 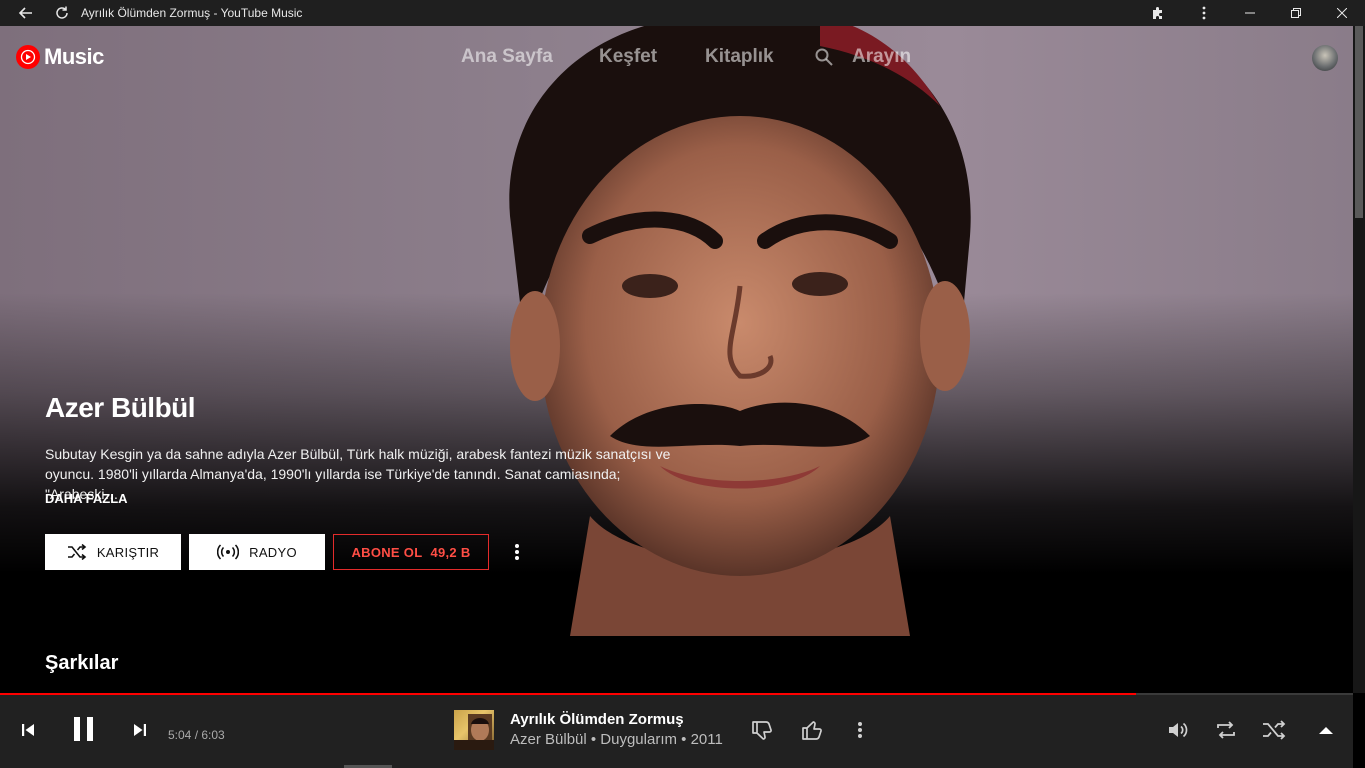 I want to click on avatar, so click(x=1325, y=58).